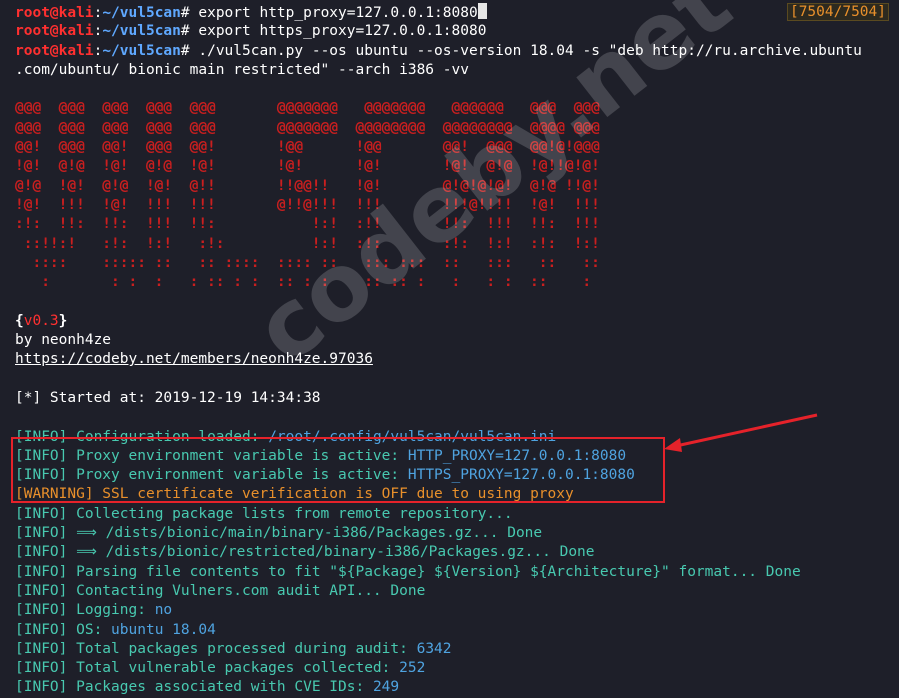 This screenshot has height=698, width=899. I want to click on log-line: [INFO] Logging: no, so click(455, 610).